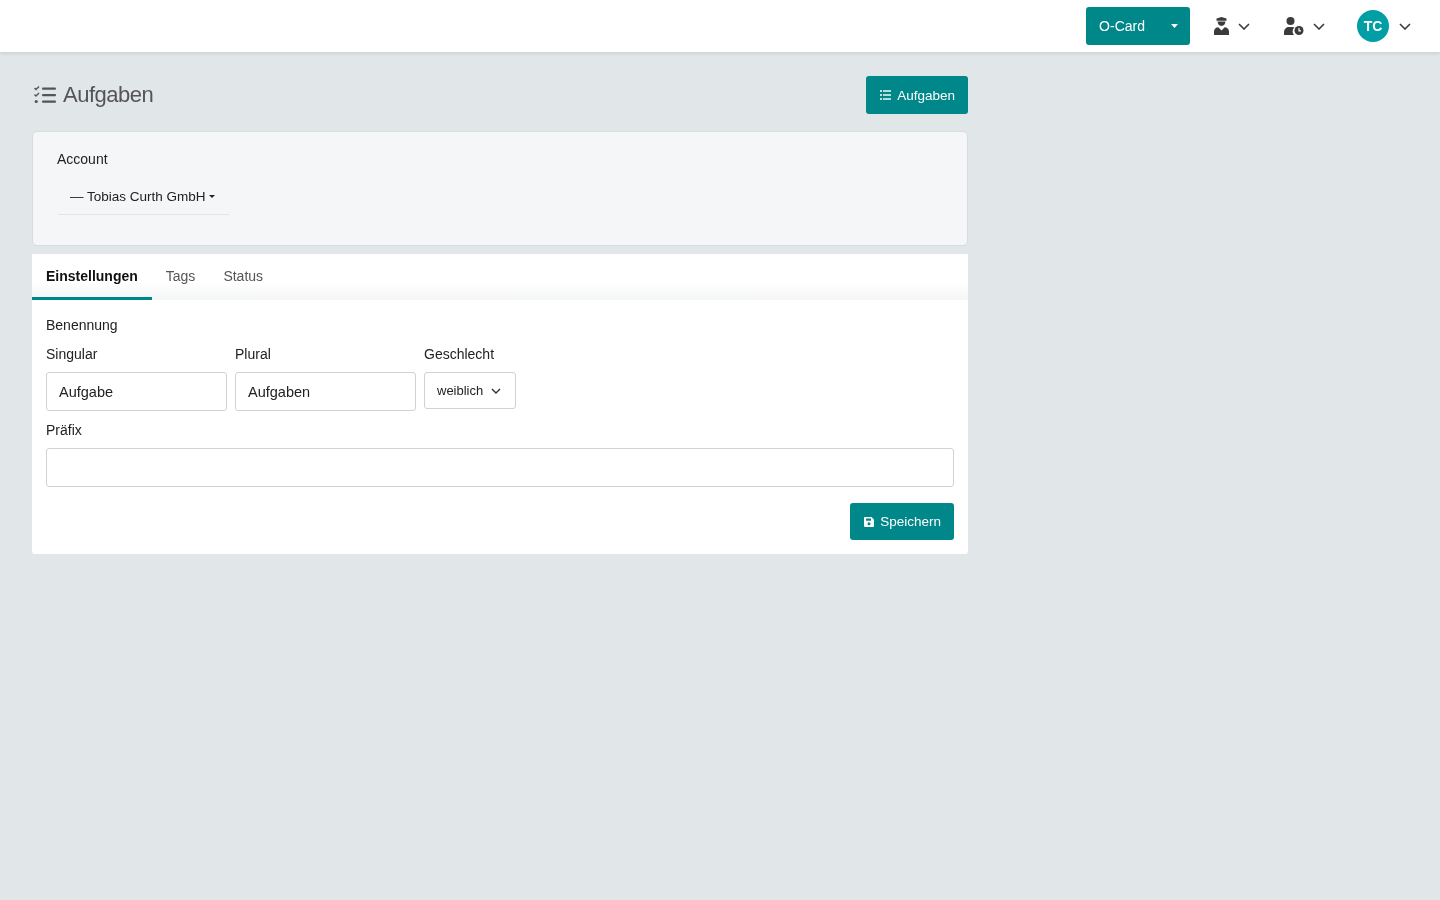  Describe the element at coordinates (1221, 26) in the screenshot. I see `user-cap-icon` at that location.